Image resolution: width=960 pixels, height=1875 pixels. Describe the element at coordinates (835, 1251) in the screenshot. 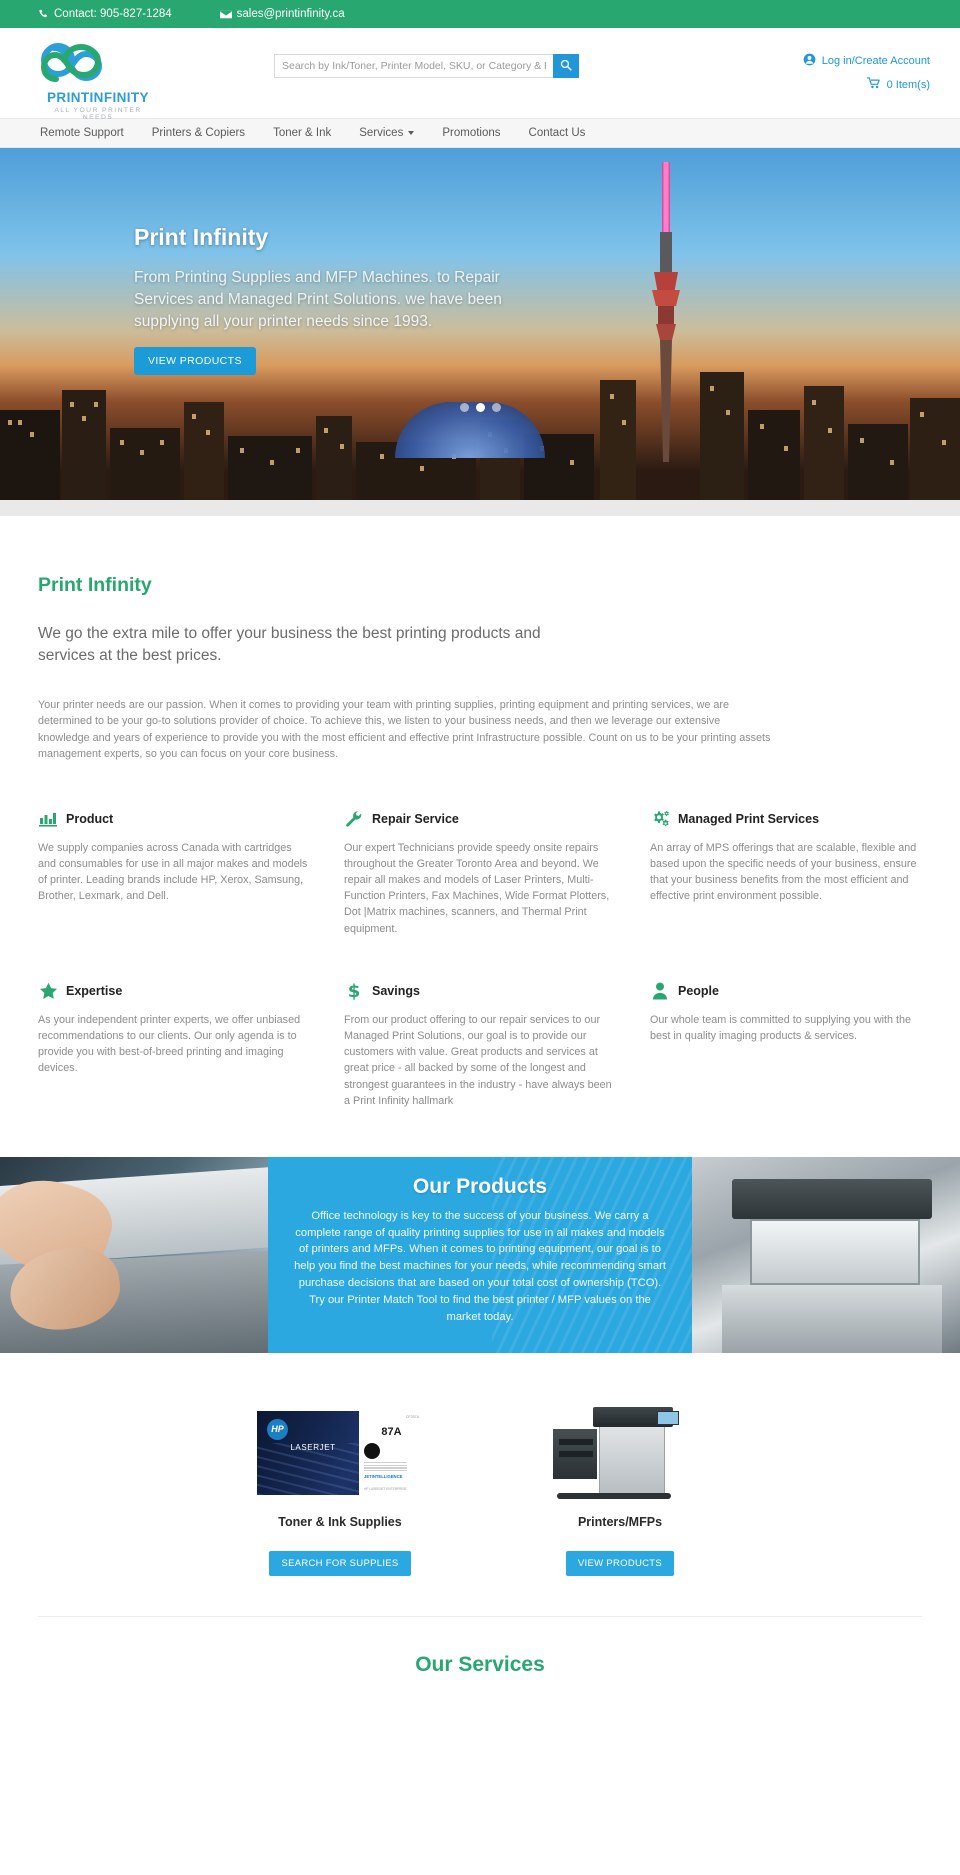

I see `copier-glass-shape` at that location.